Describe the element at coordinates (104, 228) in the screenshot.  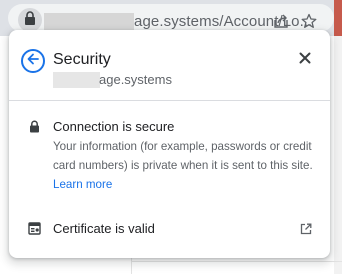
I see `certificate-row: Certificate is valid` at that location.